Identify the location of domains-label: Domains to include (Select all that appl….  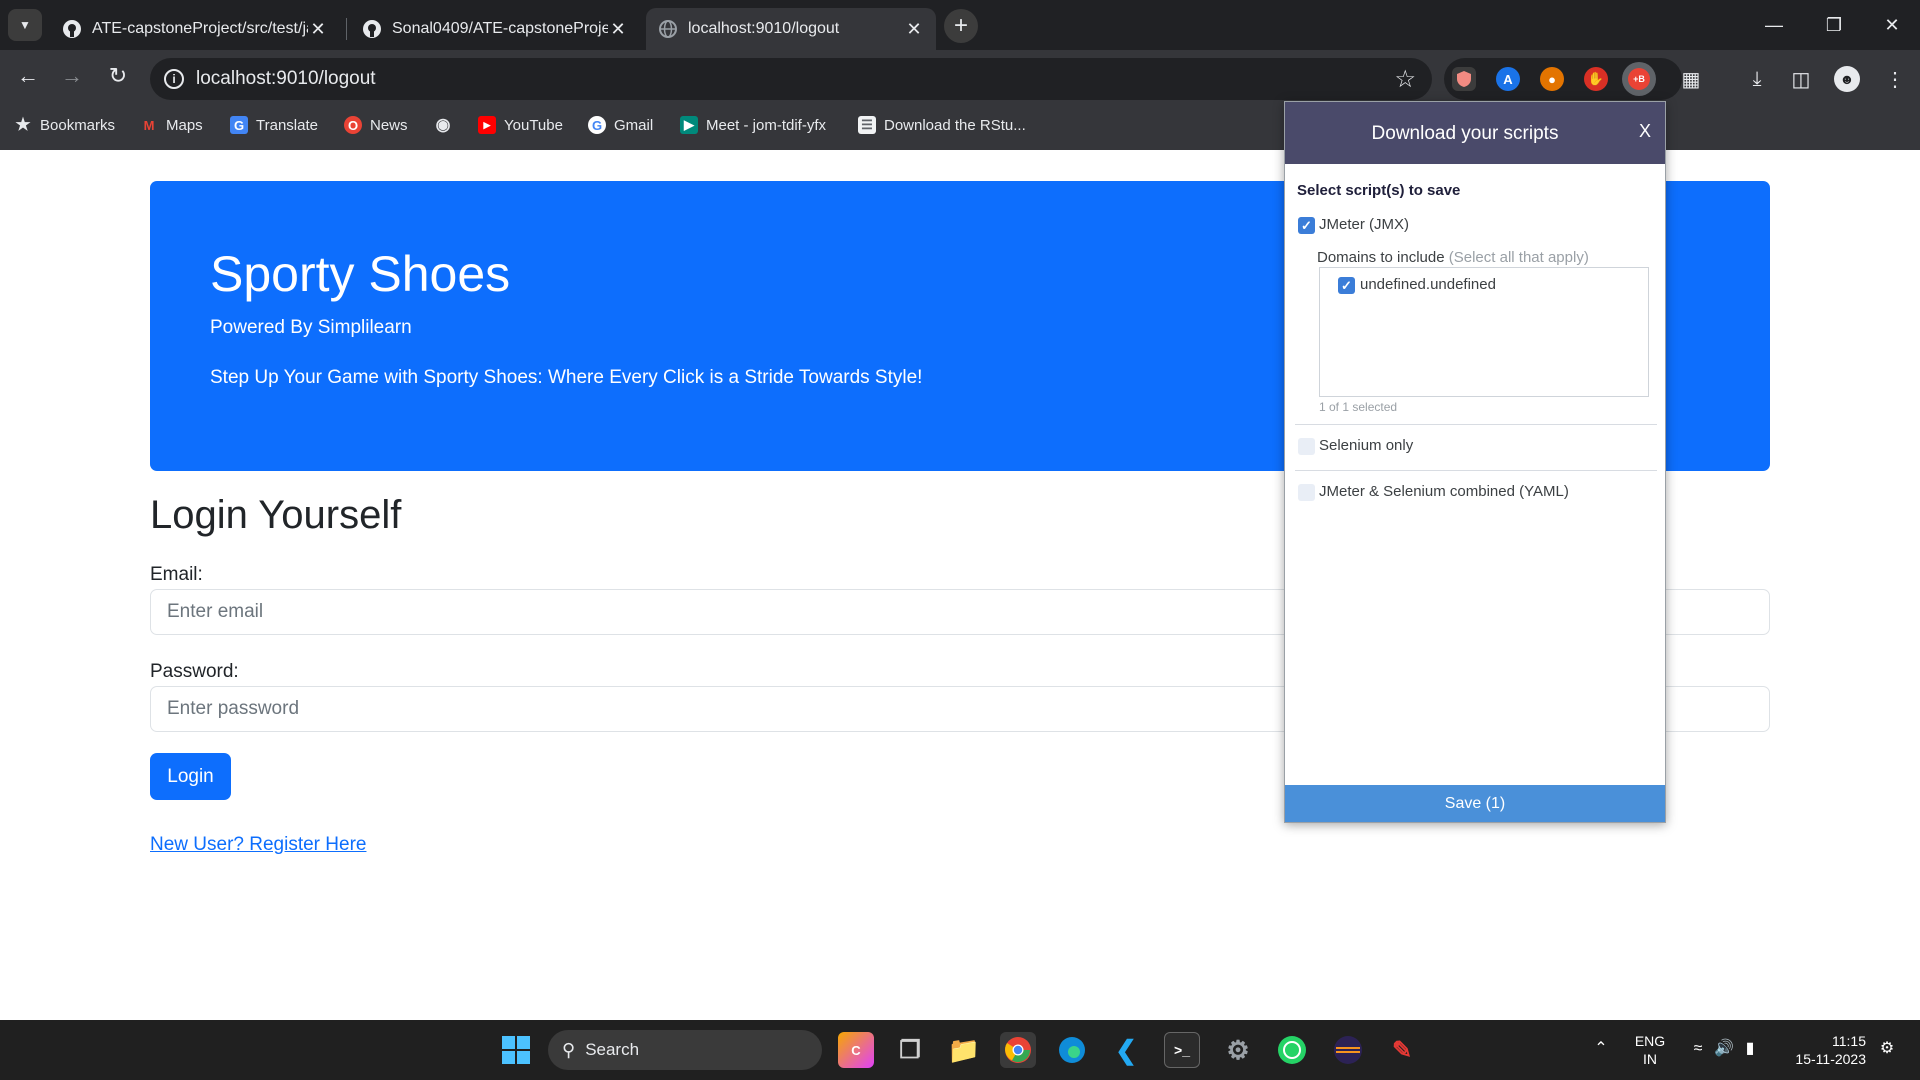
(1453, 257).